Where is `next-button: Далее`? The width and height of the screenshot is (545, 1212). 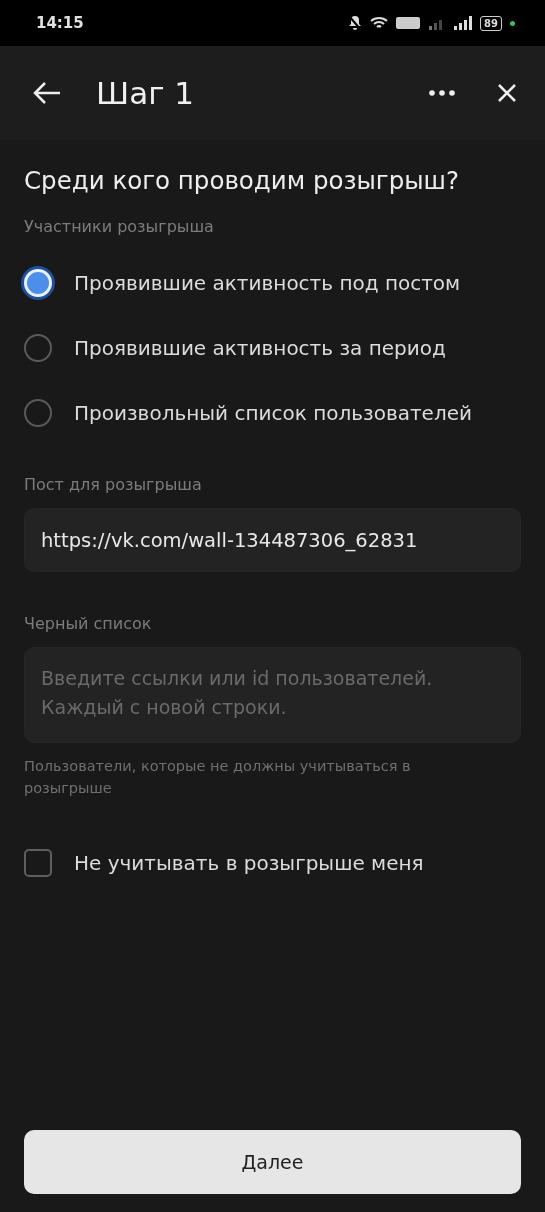
next-button: Далее is located at coordinates (272, 1162).